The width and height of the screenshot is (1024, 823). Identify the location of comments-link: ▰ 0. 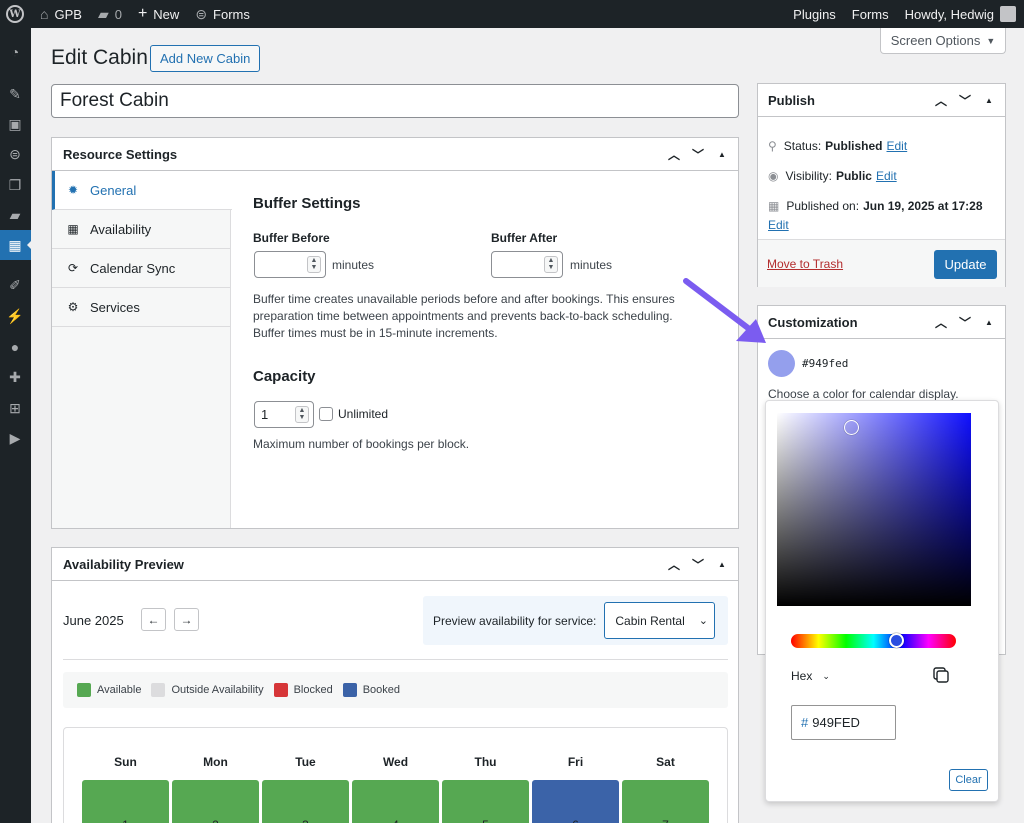
(110, 14).